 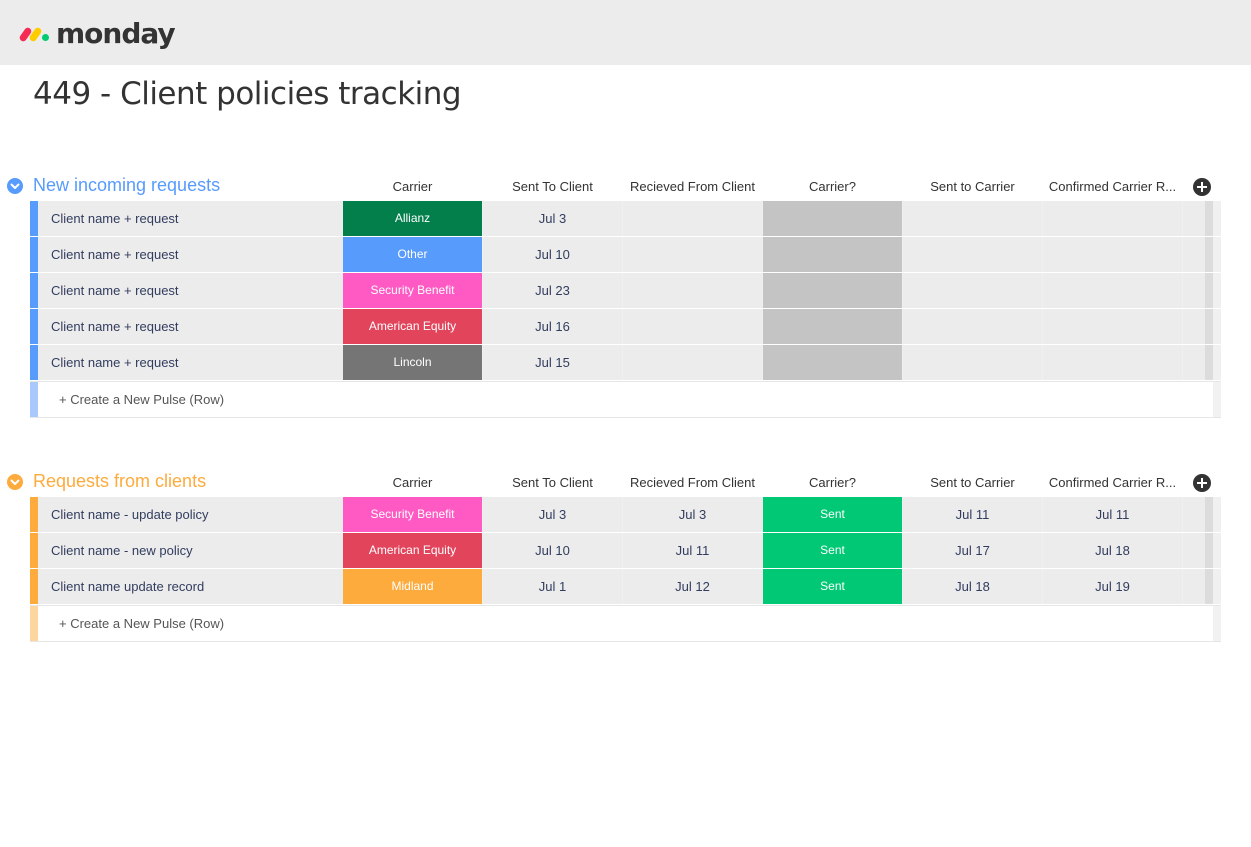 I want to click on row-name: Client name - update policy, so click(x=190, y=514).